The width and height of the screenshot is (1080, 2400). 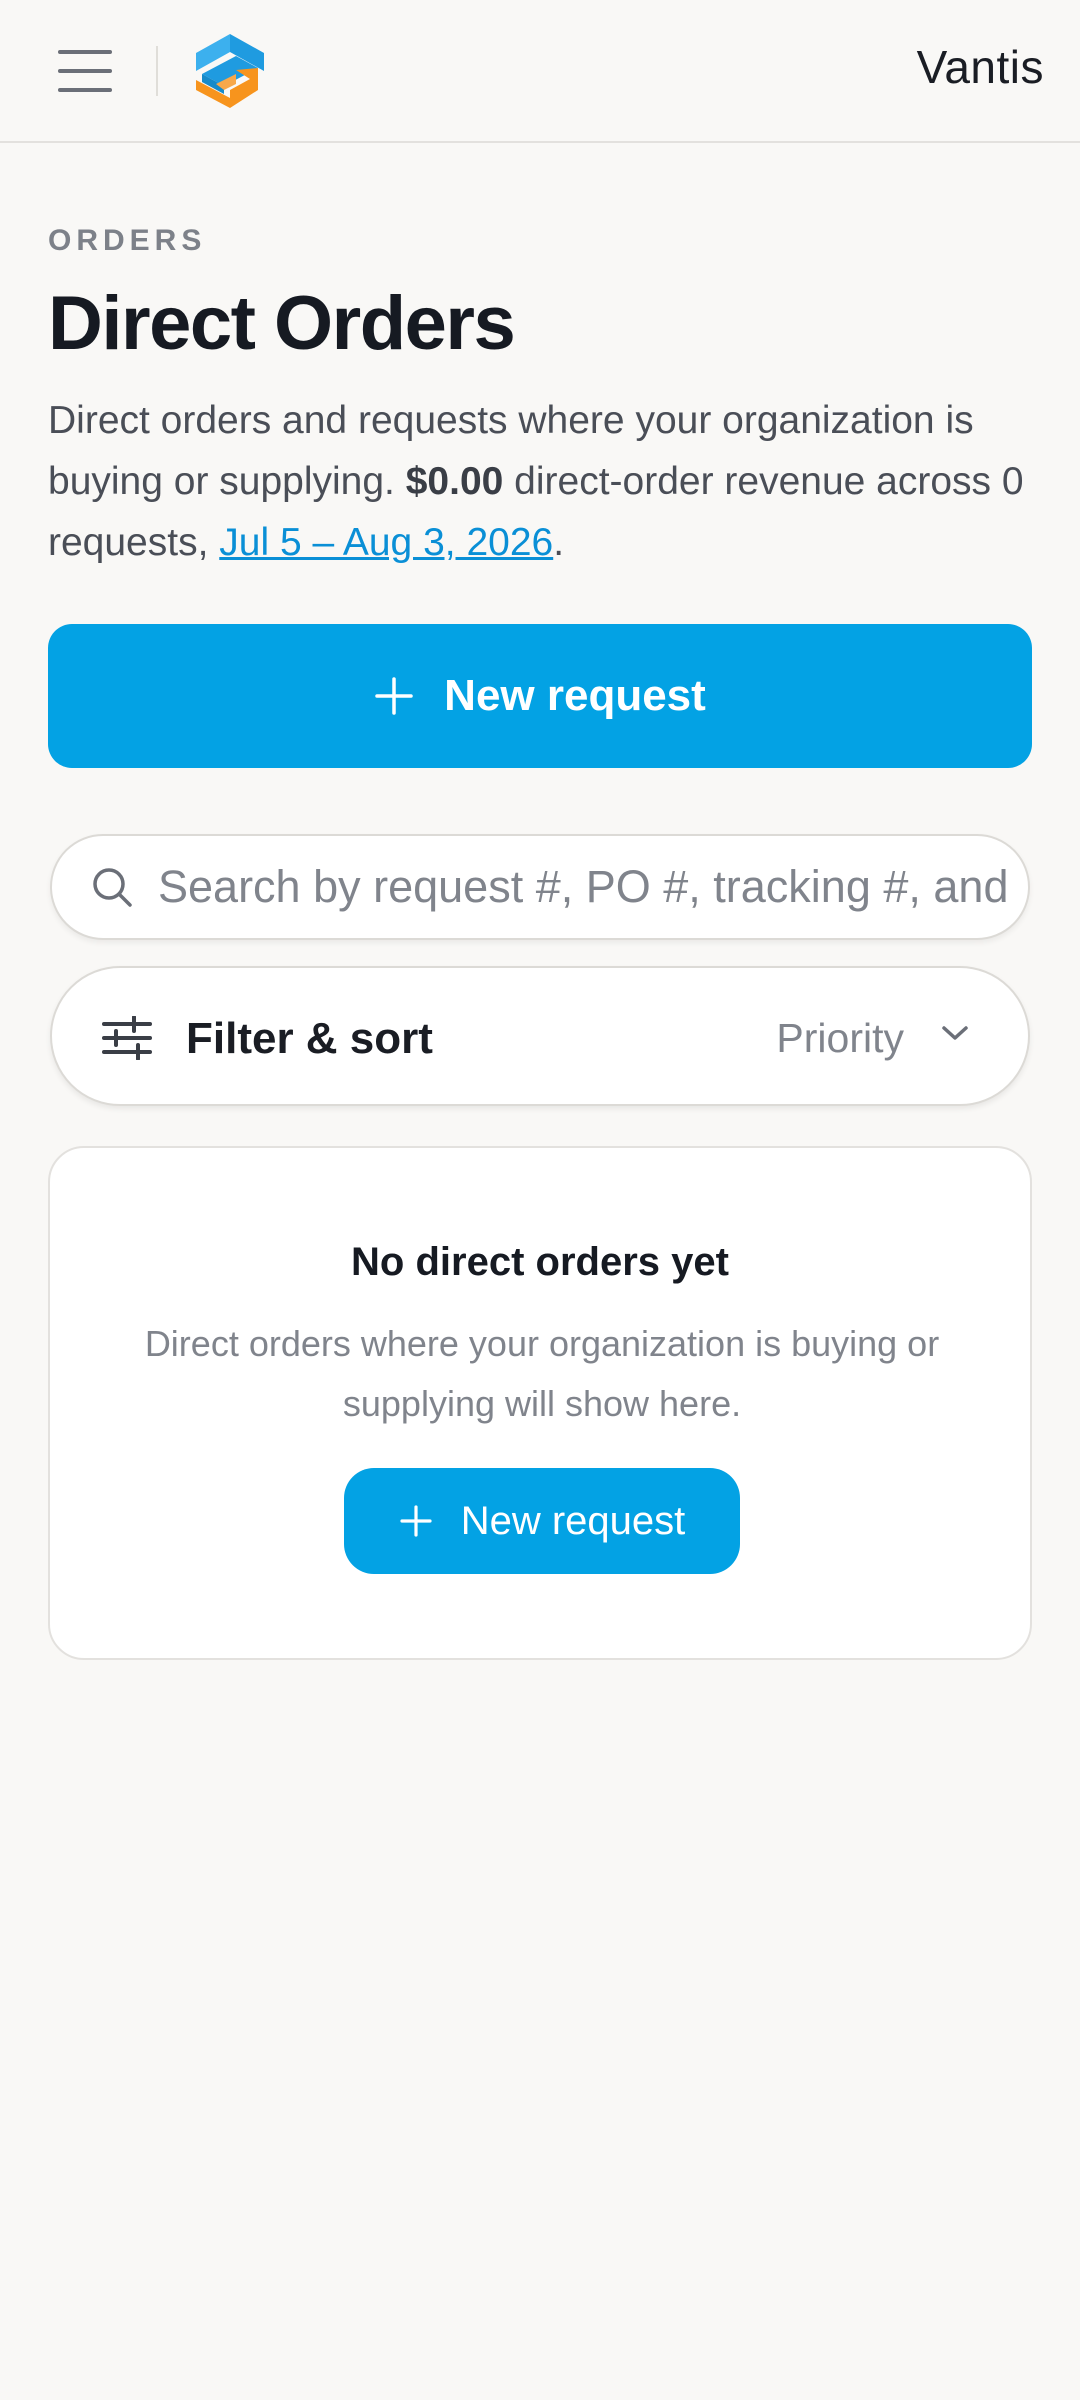 What do you see at coordinates (112, 887) in the screenshot?
I see `search-icon` at bounding box center [112, 887].